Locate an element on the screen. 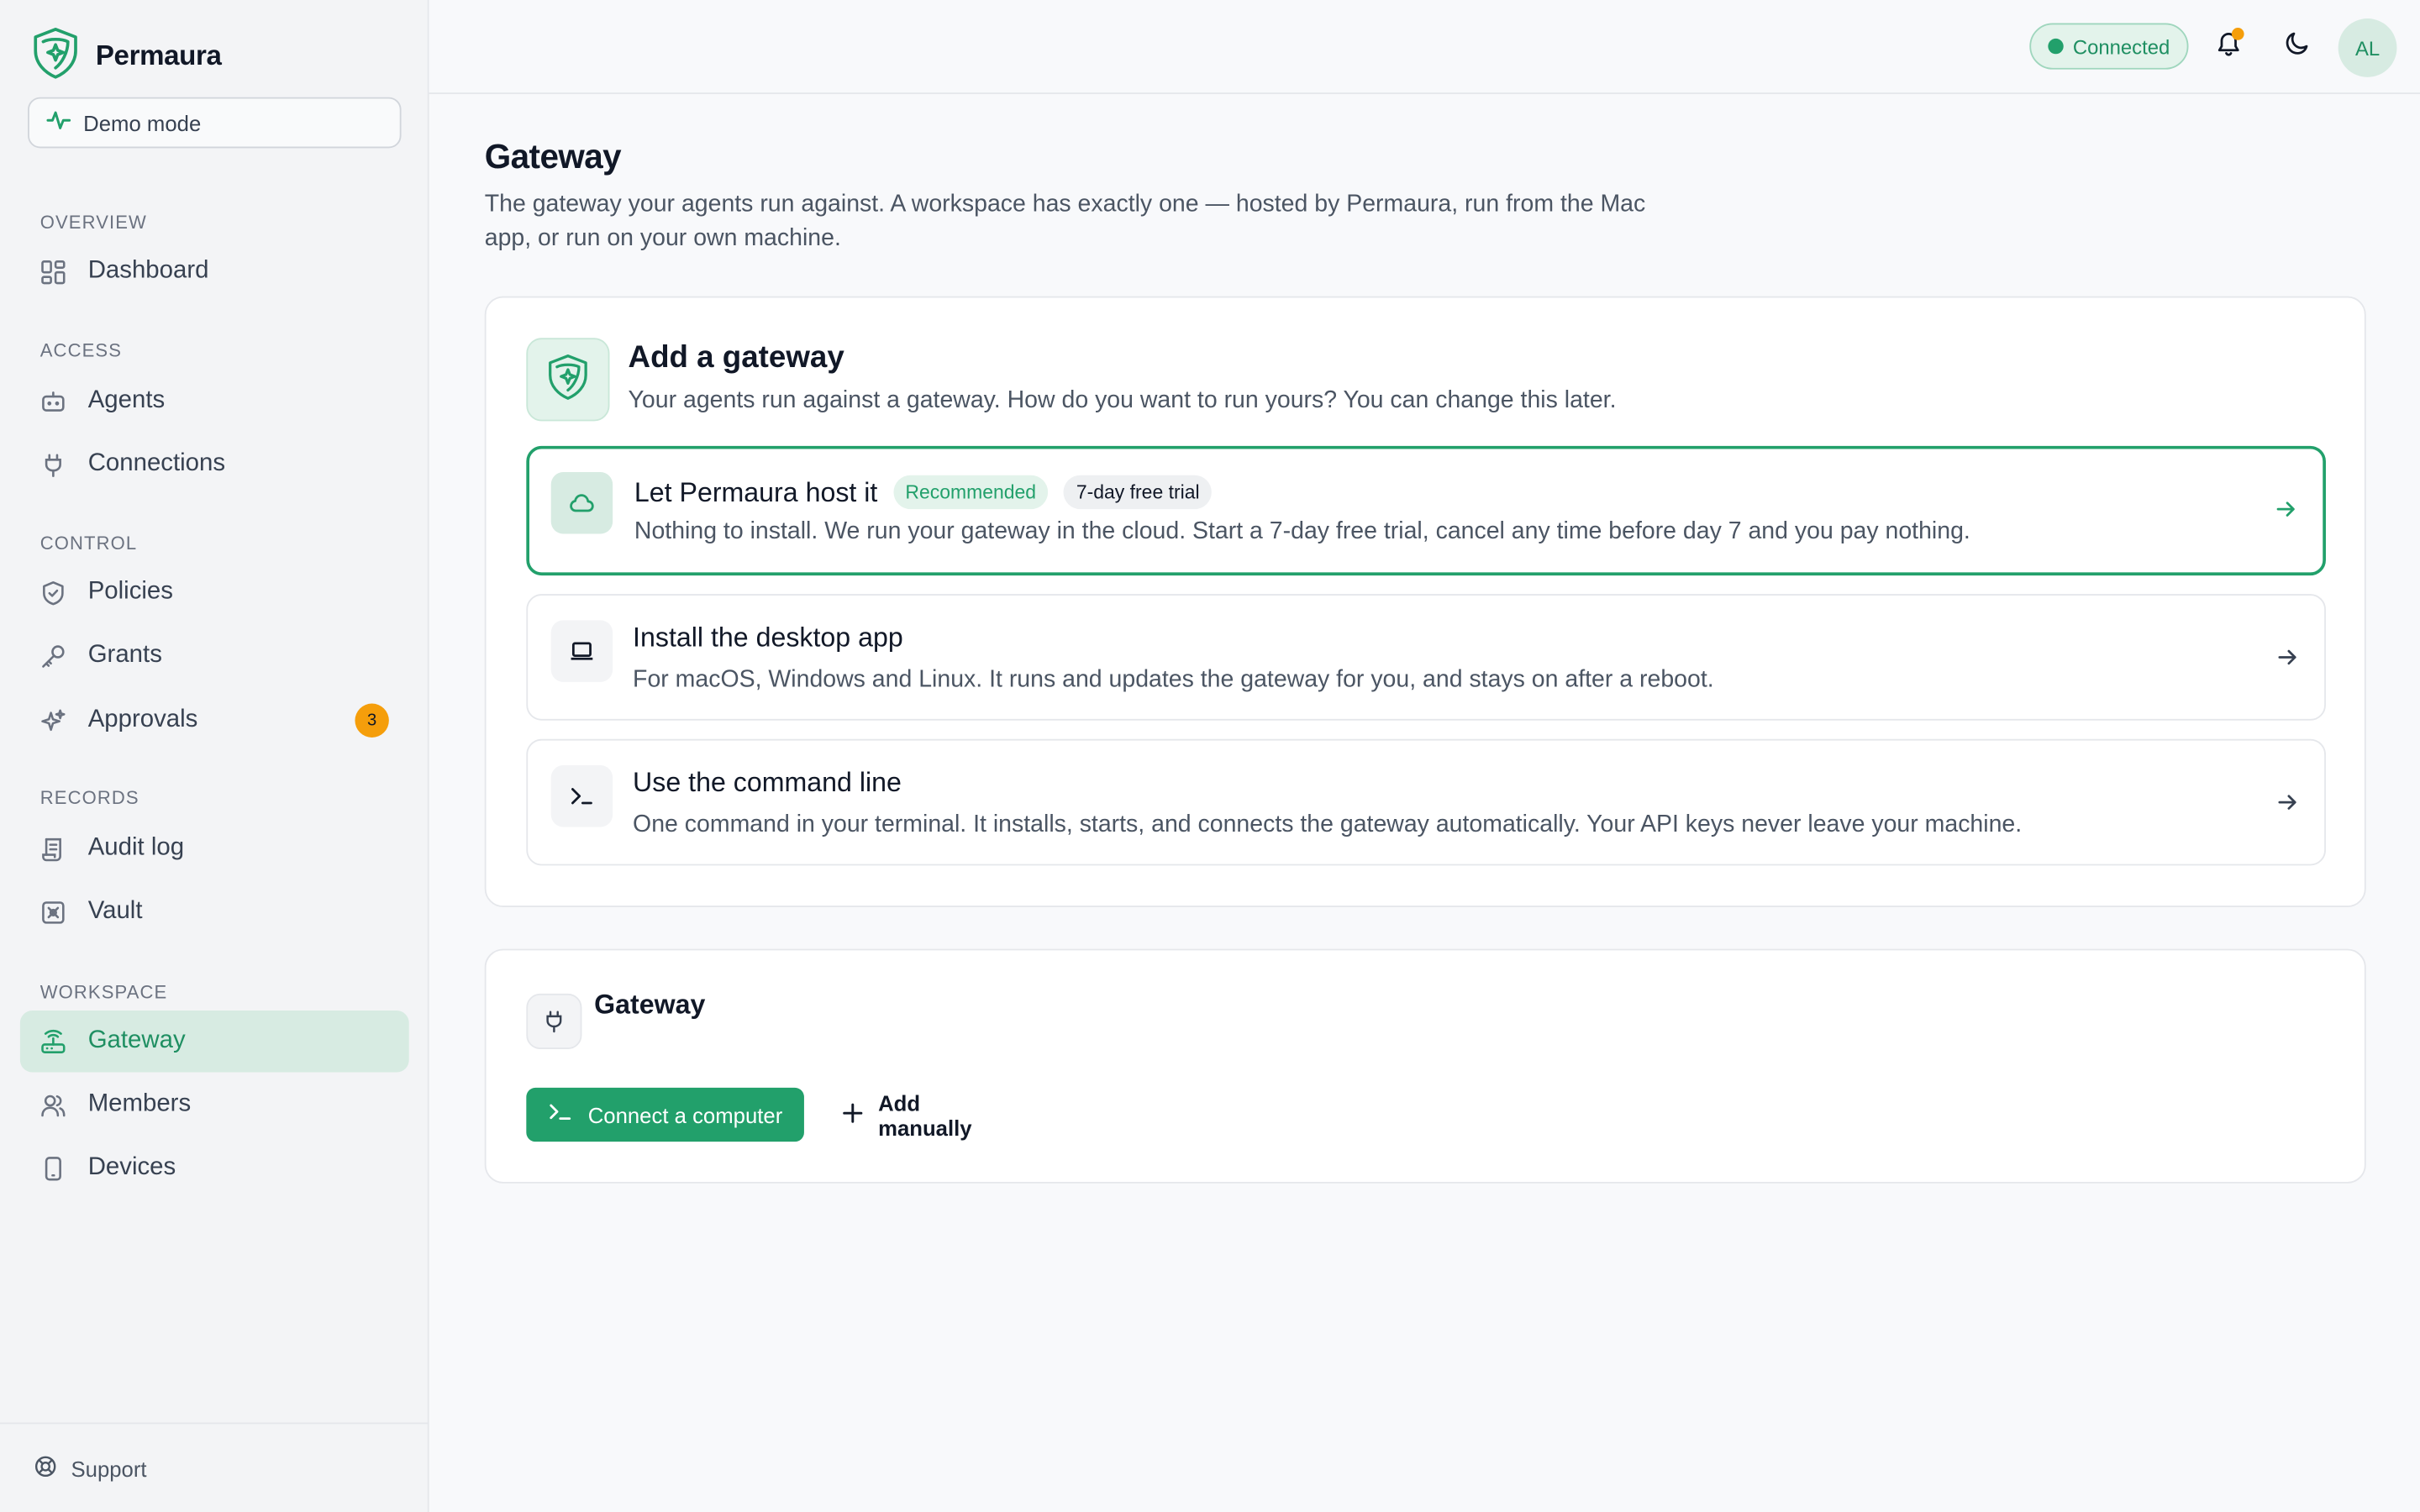  status-dot-icon is located at coordinates (2056, 46).